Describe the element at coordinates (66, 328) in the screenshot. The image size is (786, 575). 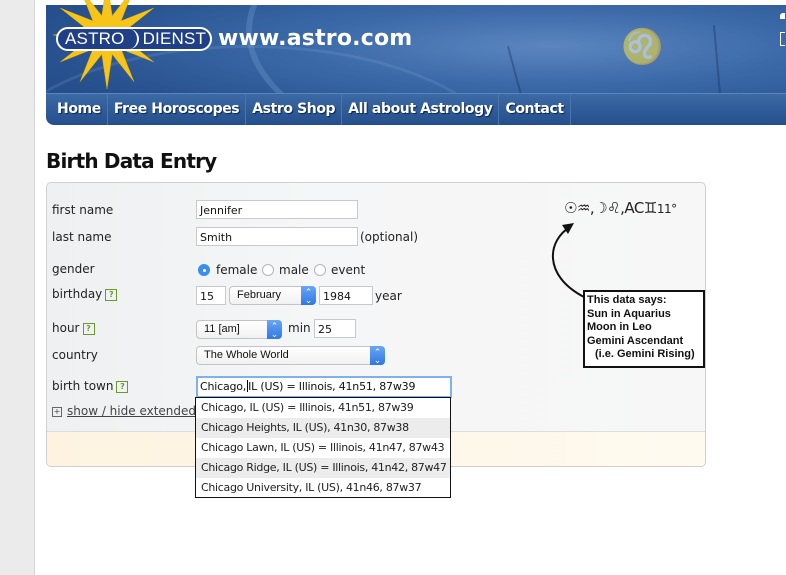
I see `hour-label-text: hour` at that location.